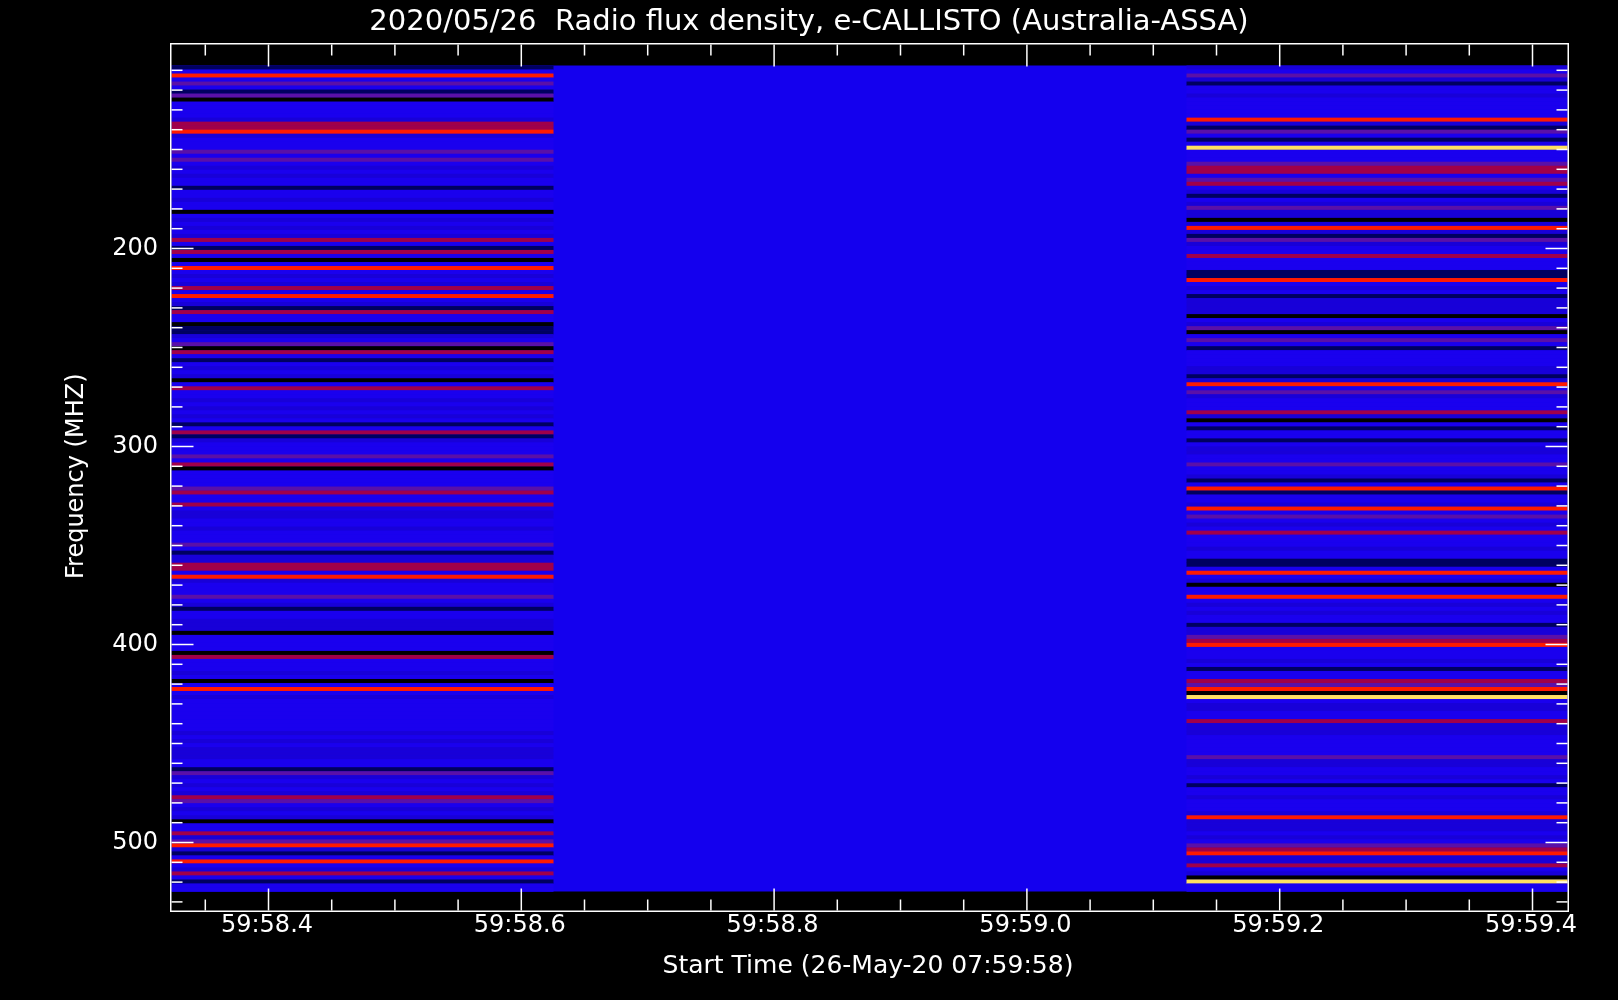 The image size is (1618, 1000). What do you see at coordinates (135, 445) in the screenshot?
I see `y-tick-label: 300` at bounding box center [135, 445].